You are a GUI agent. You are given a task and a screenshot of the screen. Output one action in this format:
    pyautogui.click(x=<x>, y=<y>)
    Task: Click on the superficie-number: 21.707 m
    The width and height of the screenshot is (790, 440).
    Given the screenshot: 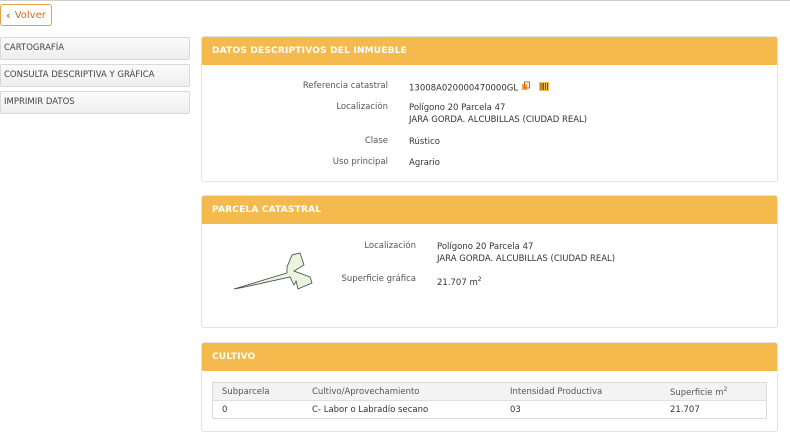 What is the action you would take?
    pyautogui.click(x=457, y=282)
    